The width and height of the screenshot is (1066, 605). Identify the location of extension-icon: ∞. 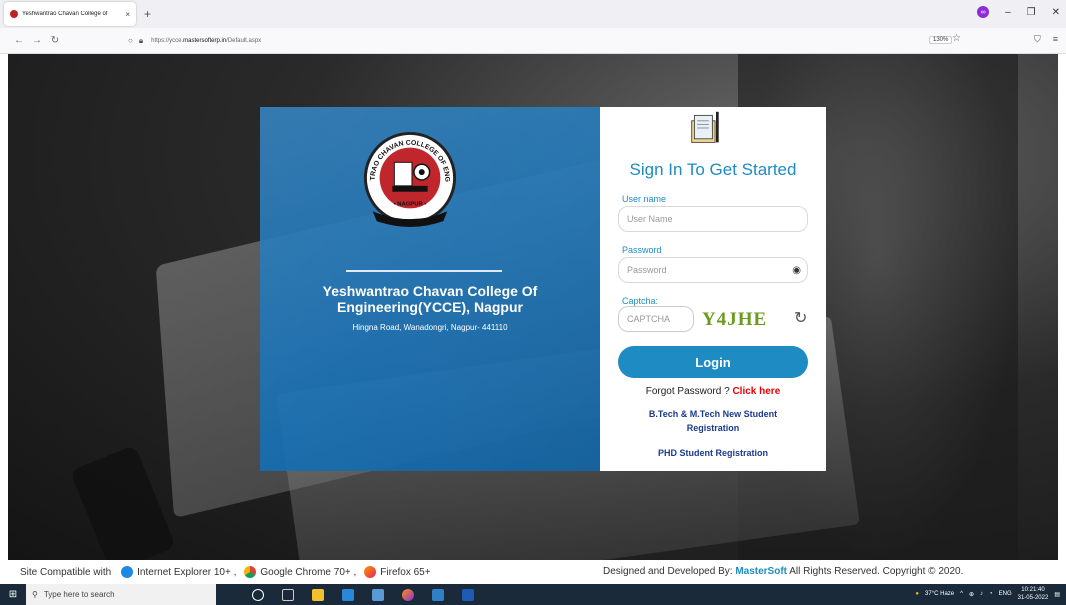
(983, 12).